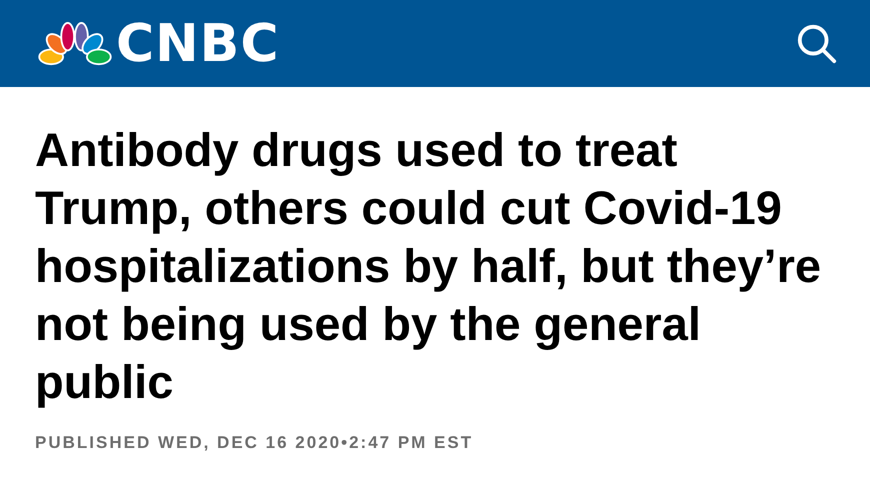 The image size is (870, 500). I want to click on logo-wordmark: CNBC, so click(198, 44).